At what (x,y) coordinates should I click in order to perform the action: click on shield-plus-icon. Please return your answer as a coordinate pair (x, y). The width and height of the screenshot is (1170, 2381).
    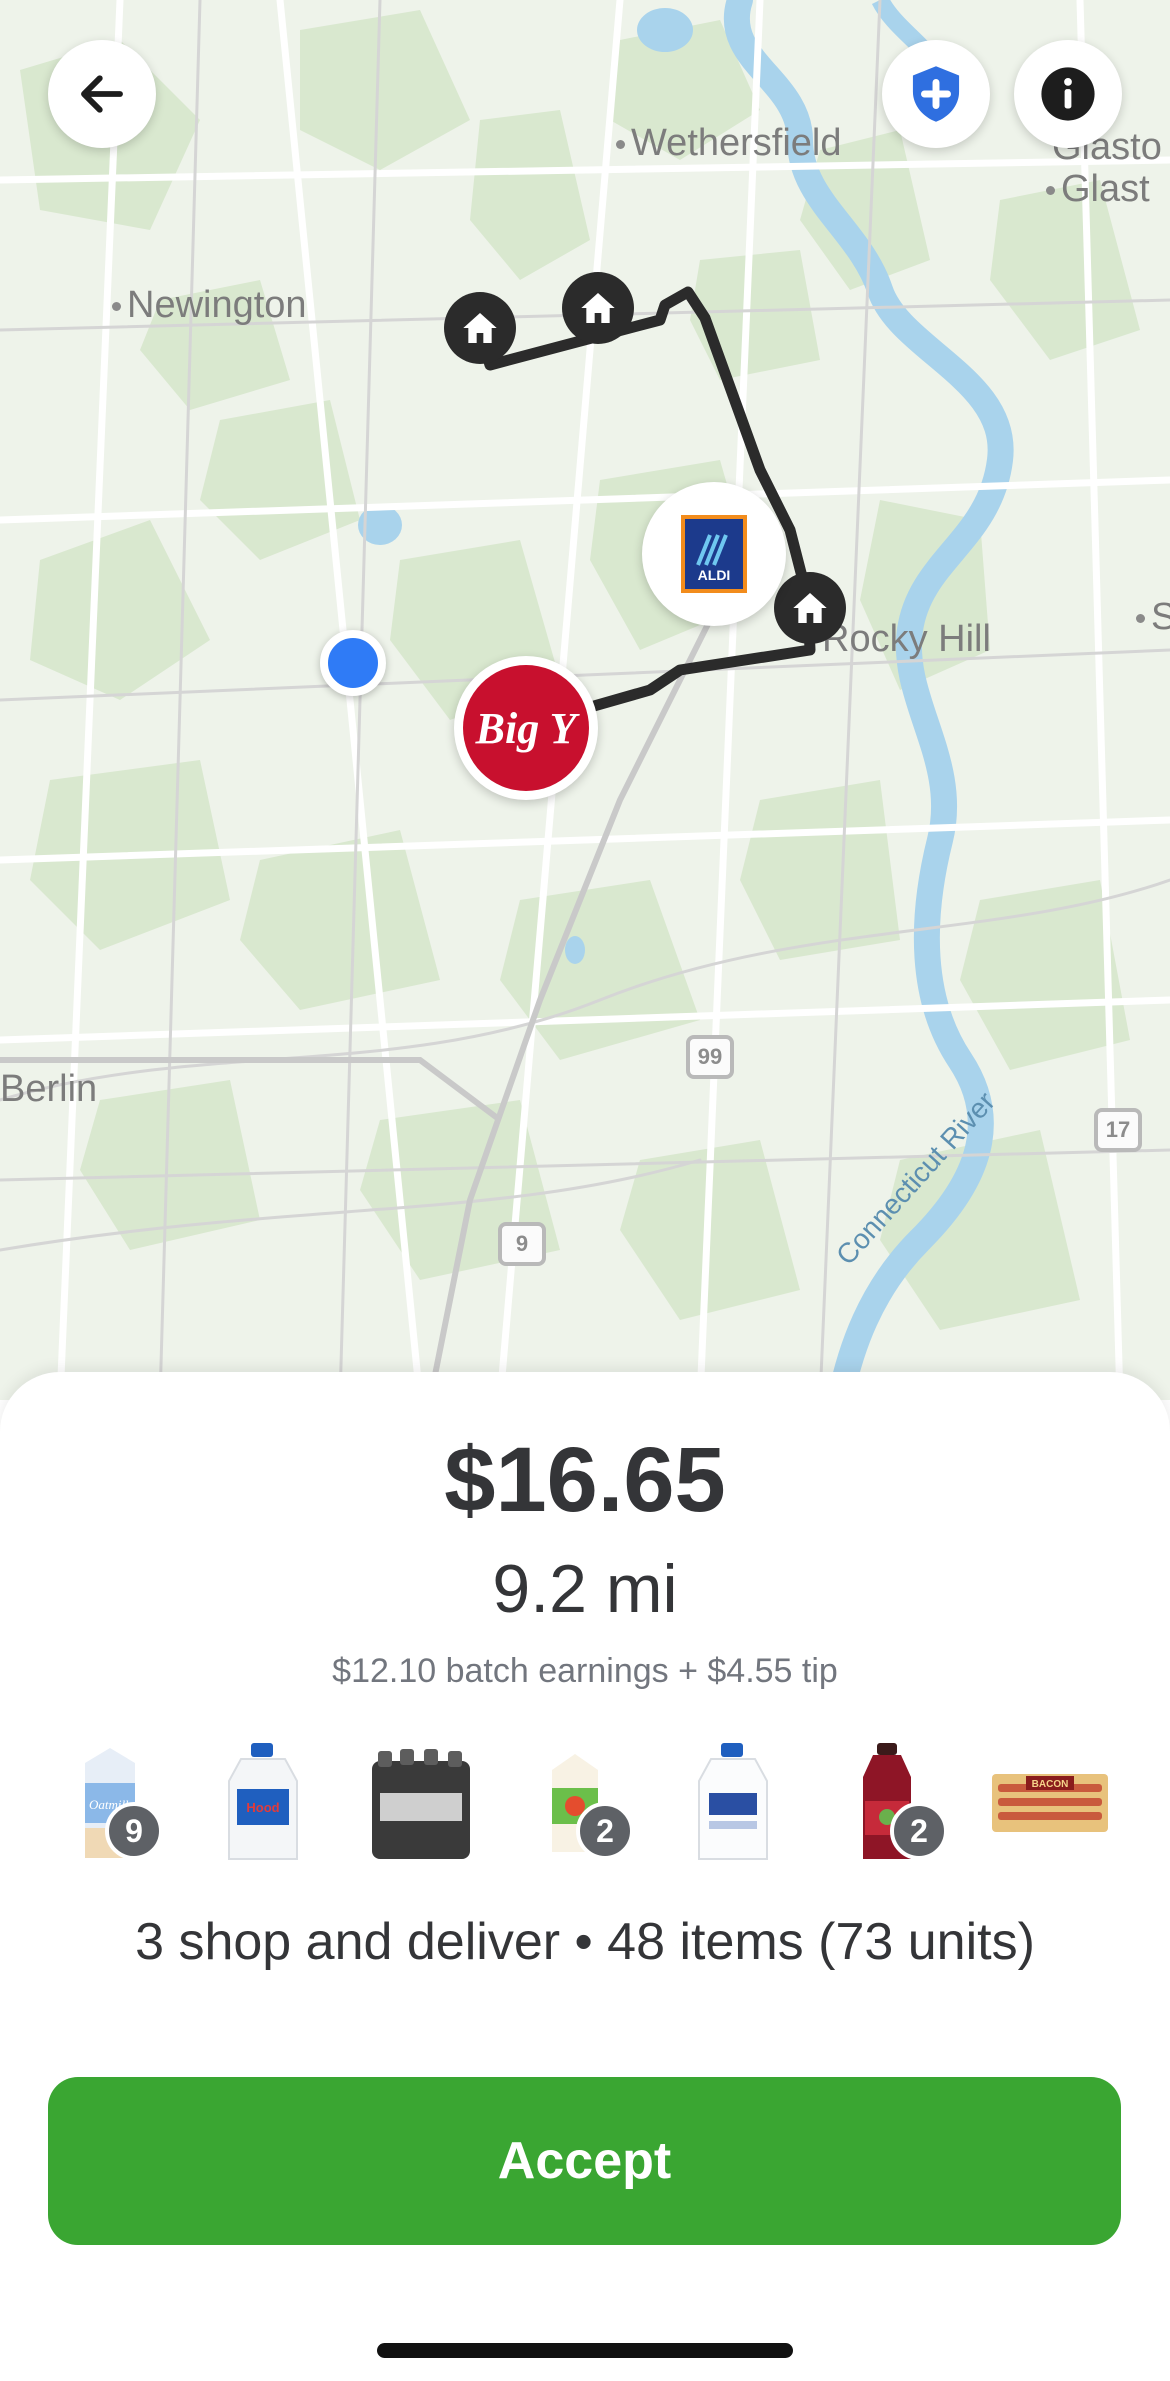
    Looking at the image, I should click on (936, 94).